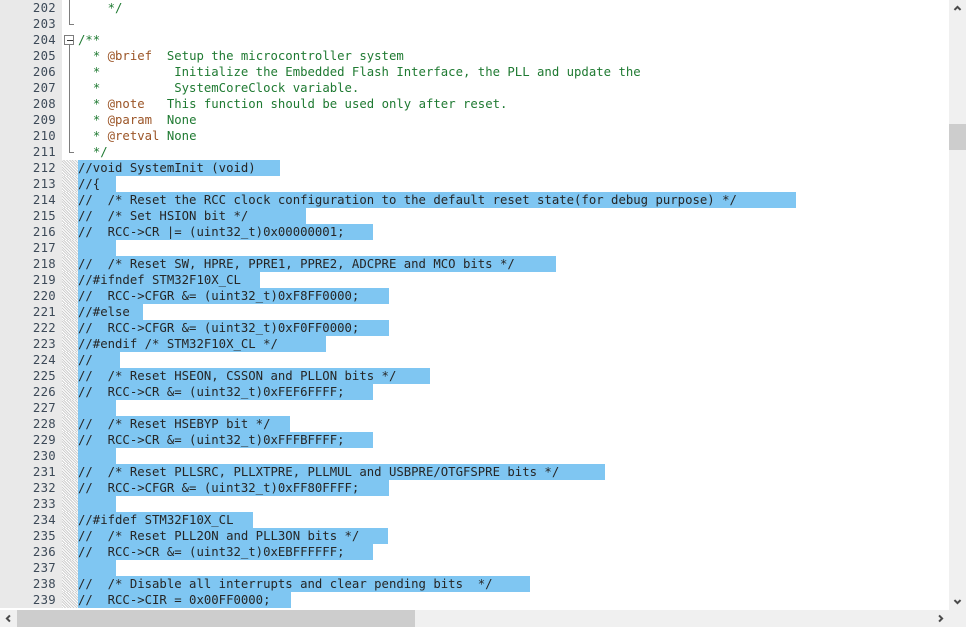 This screenshot has height=627, width=966. Describe the element at coordinates (233, 536) in the screenshot. I see `code-line-text: // /* Reset PLL2ON and PLL3ON bits */` at that location.